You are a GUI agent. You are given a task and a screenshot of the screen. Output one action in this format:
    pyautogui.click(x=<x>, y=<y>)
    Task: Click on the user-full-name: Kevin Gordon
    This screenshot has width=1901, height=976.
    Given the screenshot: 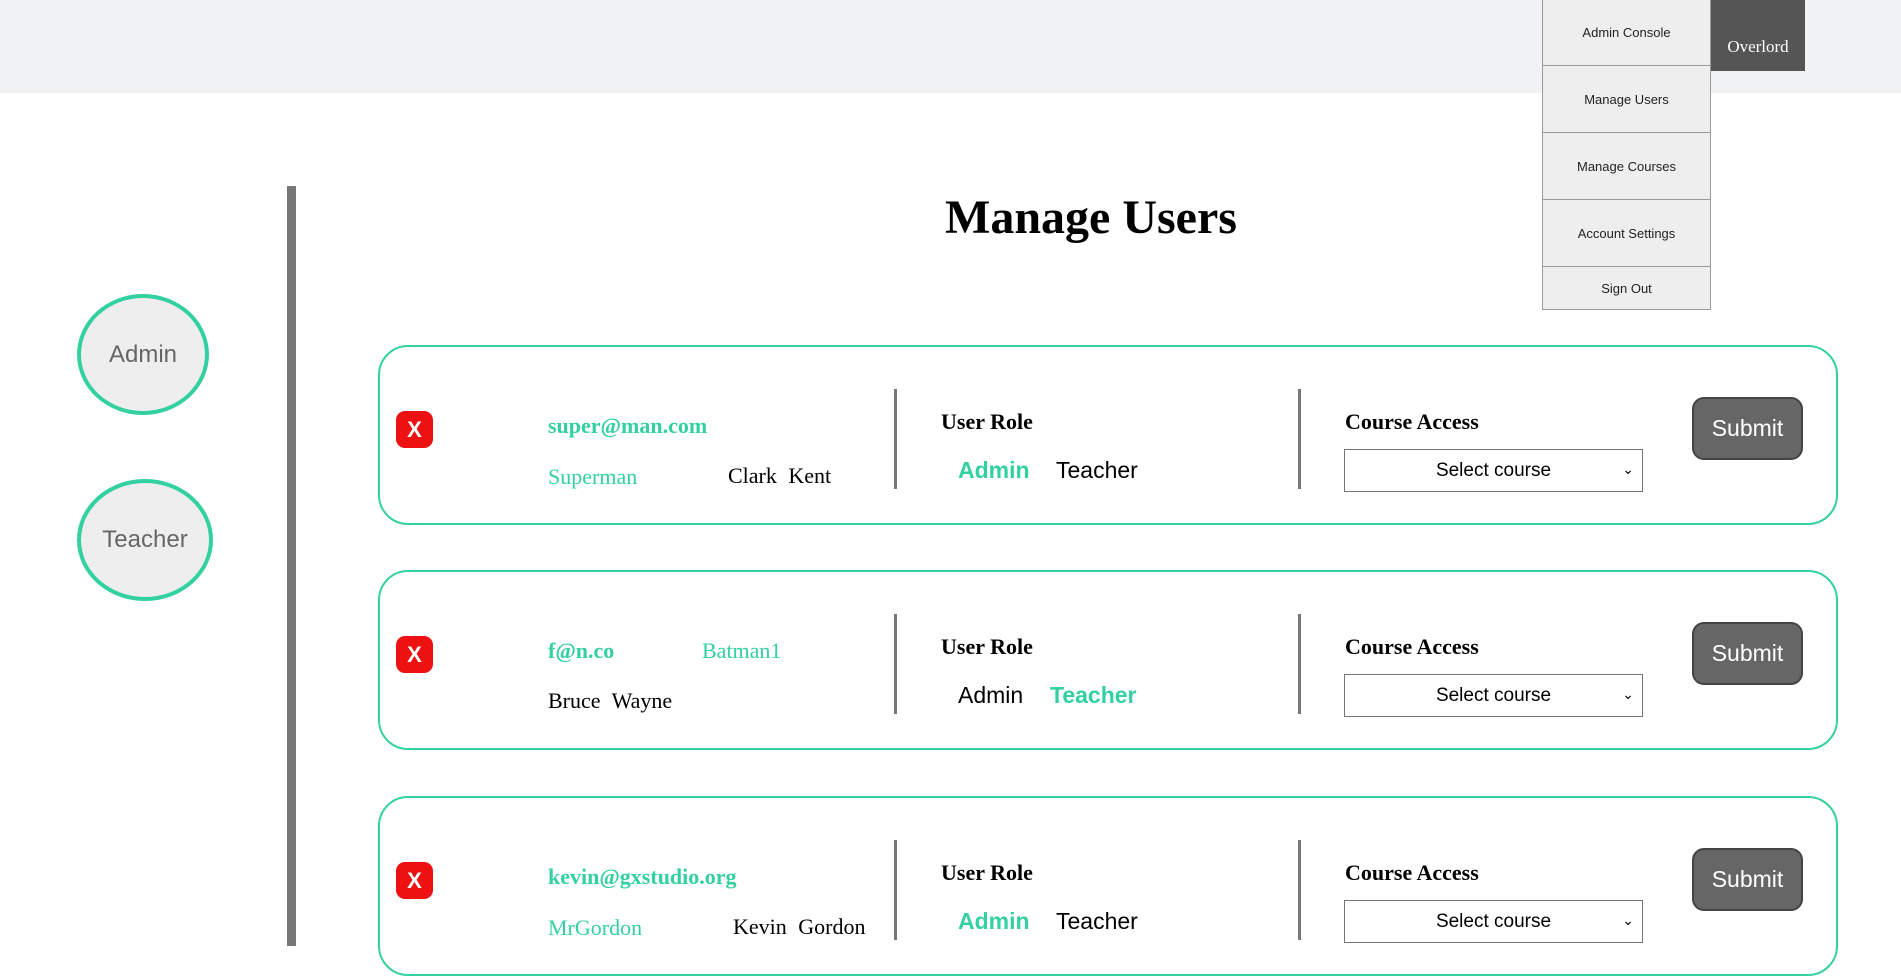 What is the action you would take?
    pyautogui.click(x=799, y=926)
    